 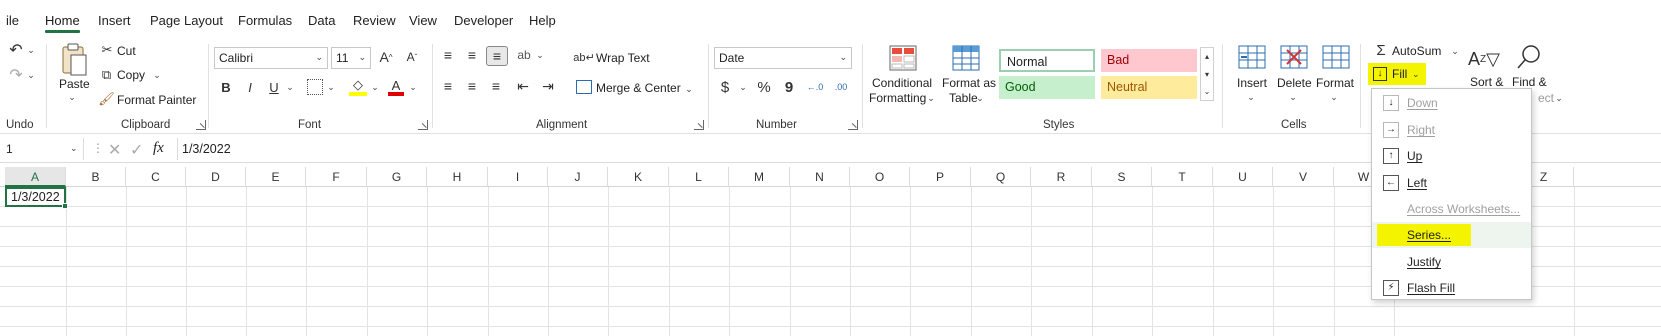 What do you see at coordinates (271, 58) in the screenshot?
I see `font-name-dropdown: Calibri ⌄` at bounding box center [271, 58].